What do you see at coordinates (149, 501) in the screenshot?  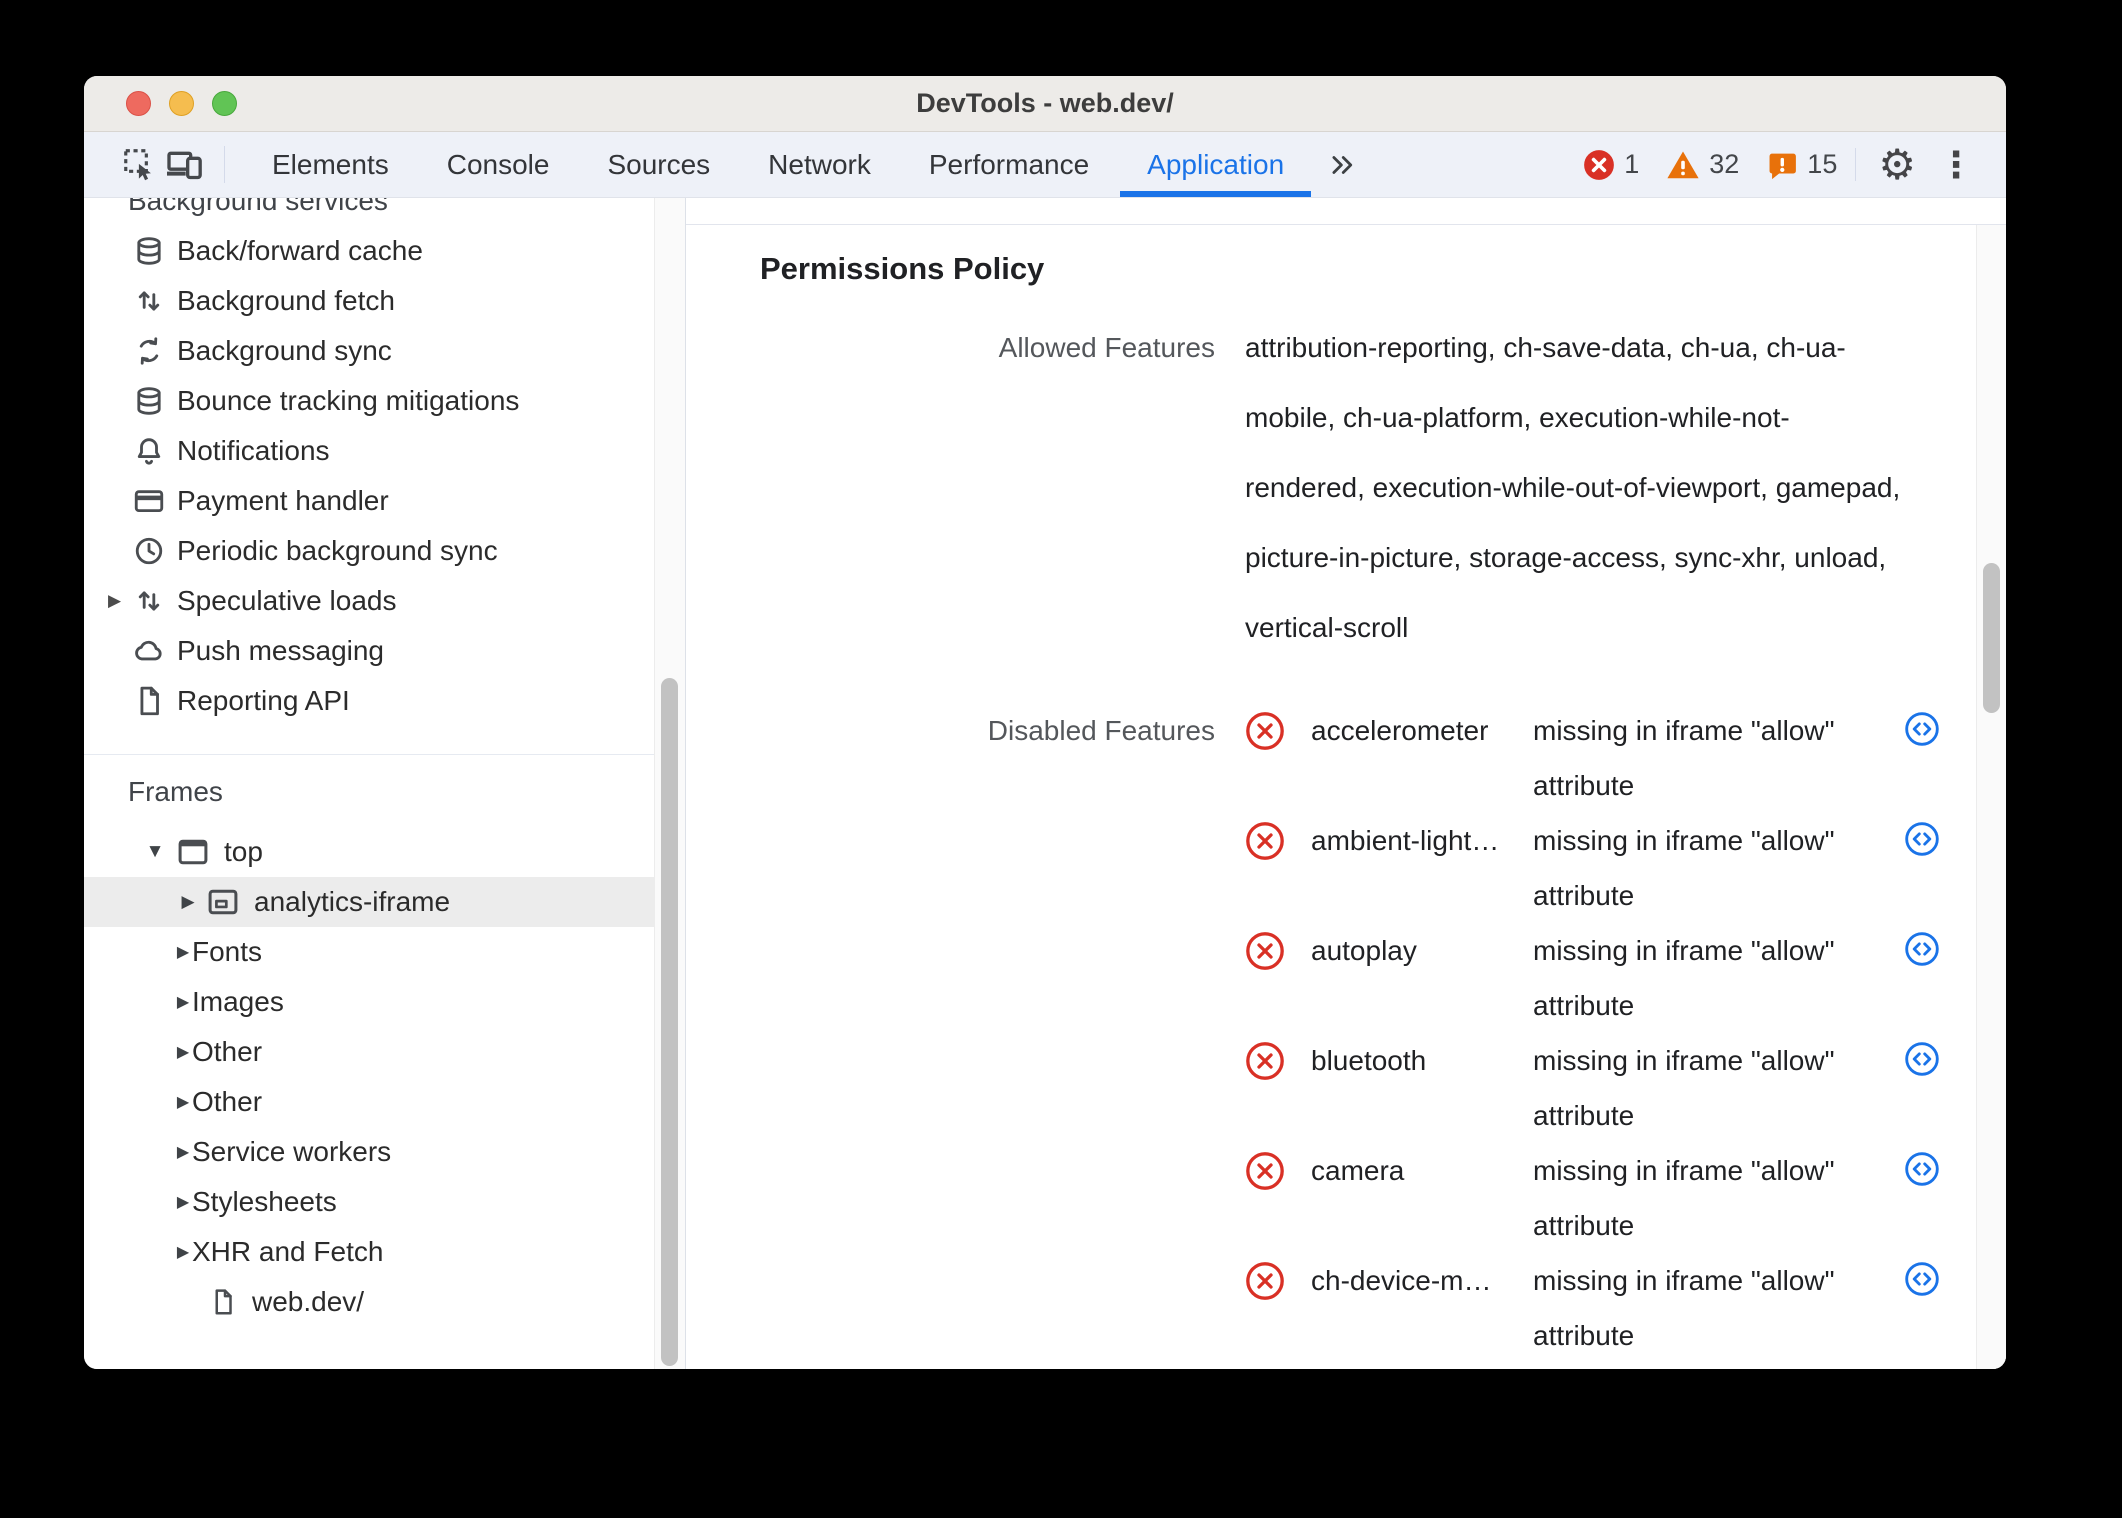 I see `credit-card-icon` at bounding box center [149, 501].